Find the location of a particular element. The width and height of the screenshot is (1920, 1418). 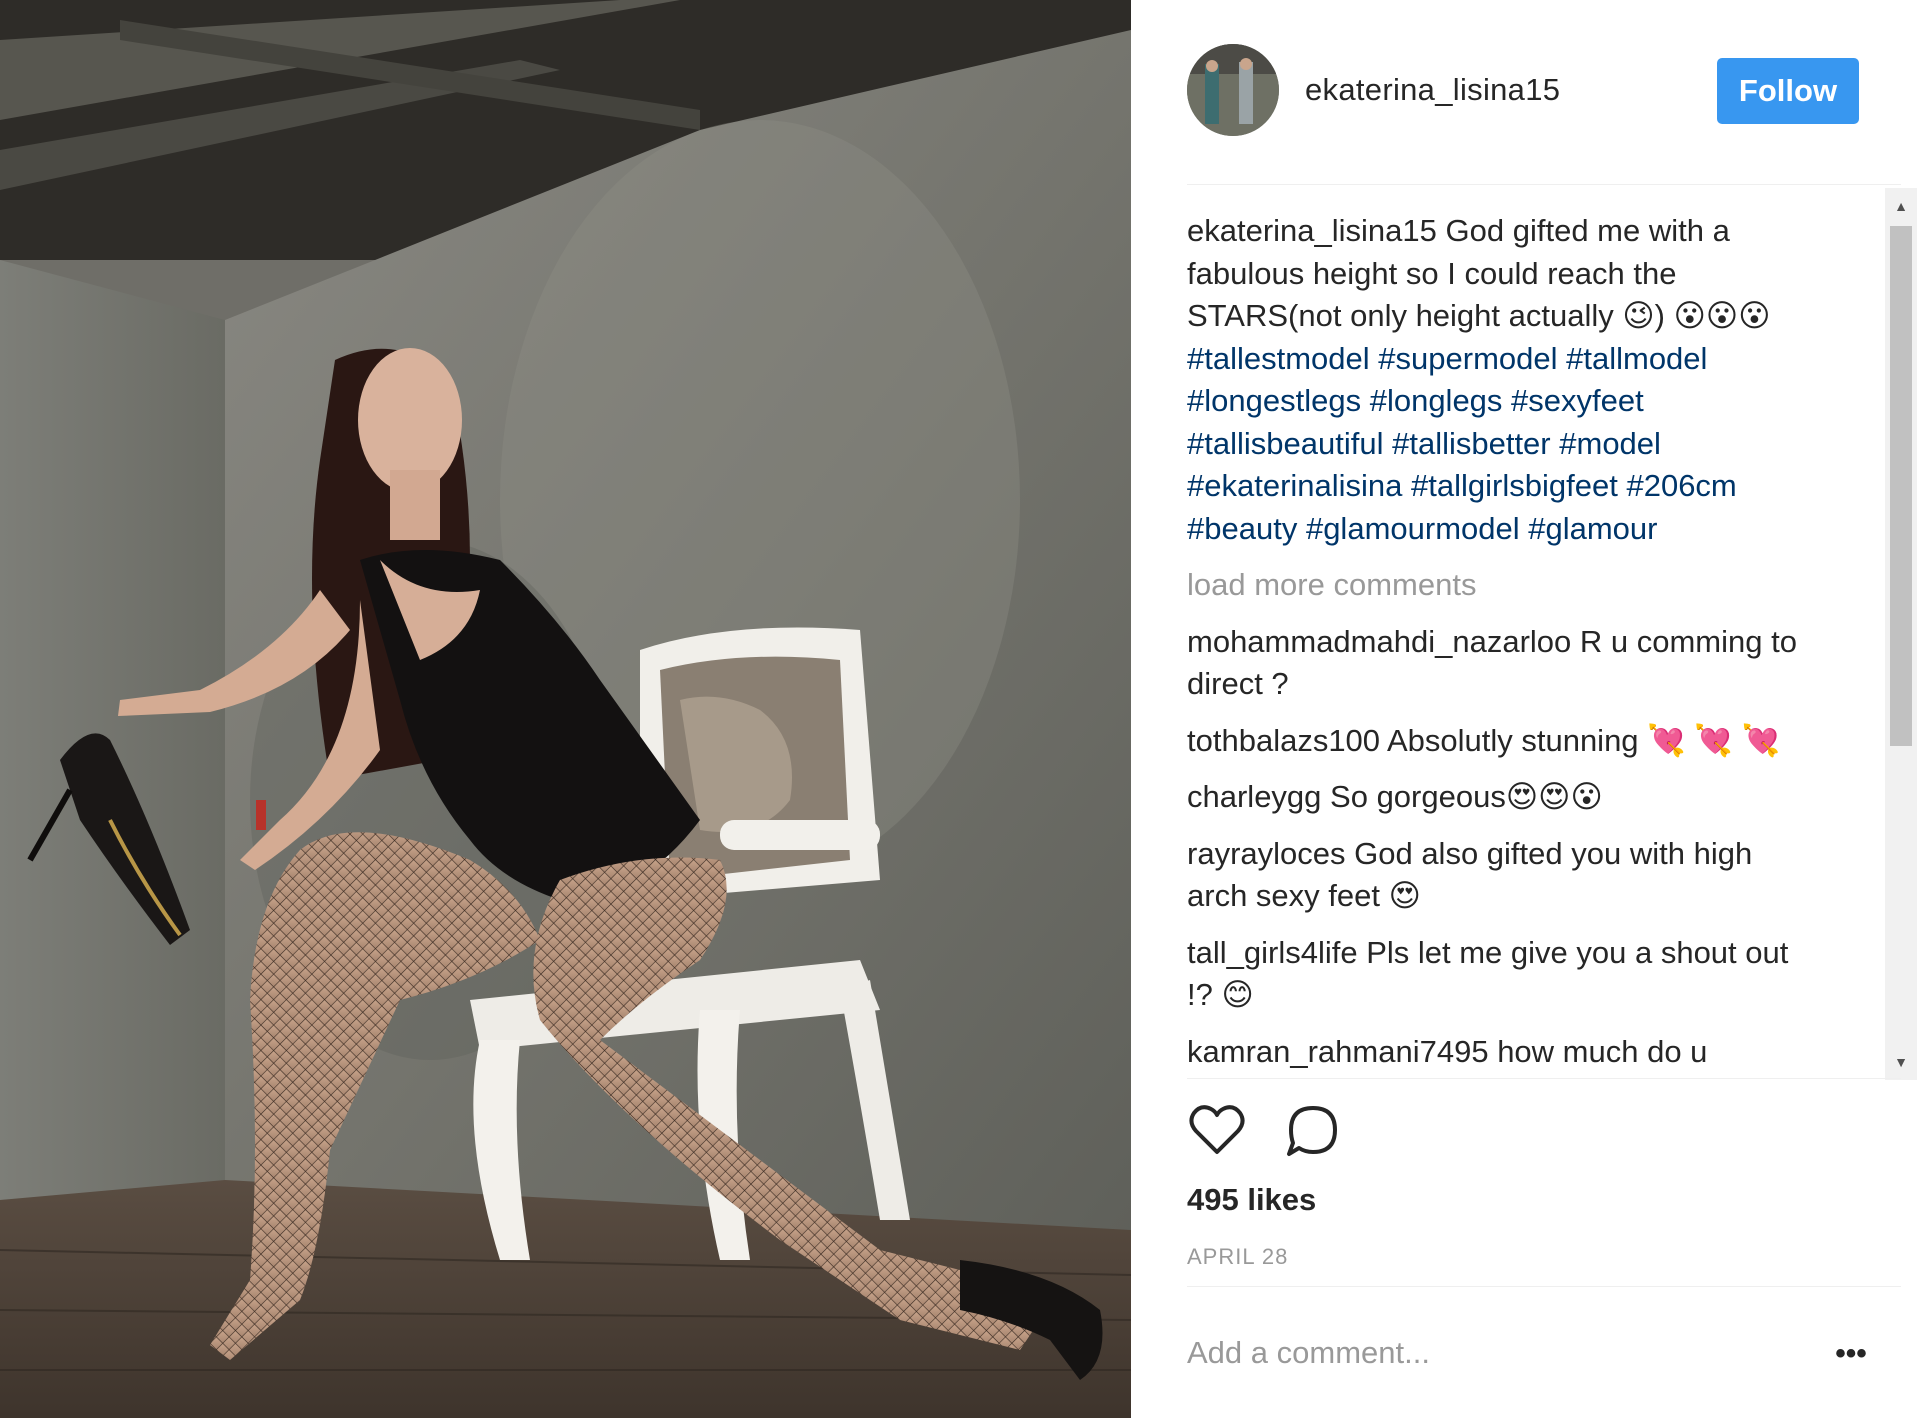

caption-username: ekaterina_lisina15 is located at coordinates (1312, 230).